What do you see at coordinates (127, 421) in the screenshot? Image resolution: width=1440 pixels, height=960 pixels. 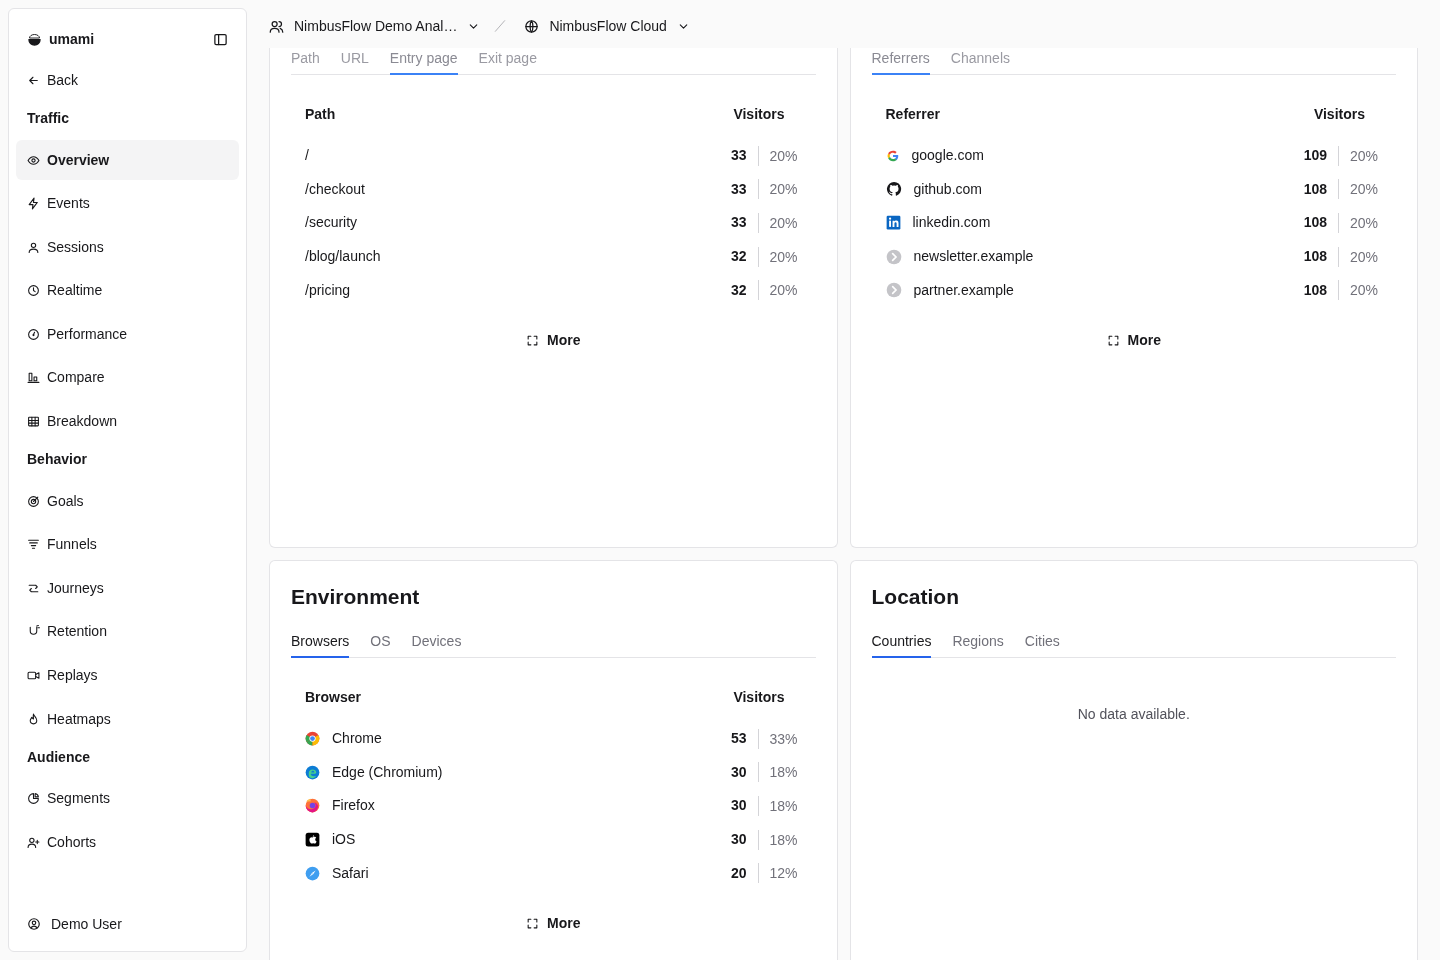 I see `nav-item: Breakdown` at bounding box center [127, 421].